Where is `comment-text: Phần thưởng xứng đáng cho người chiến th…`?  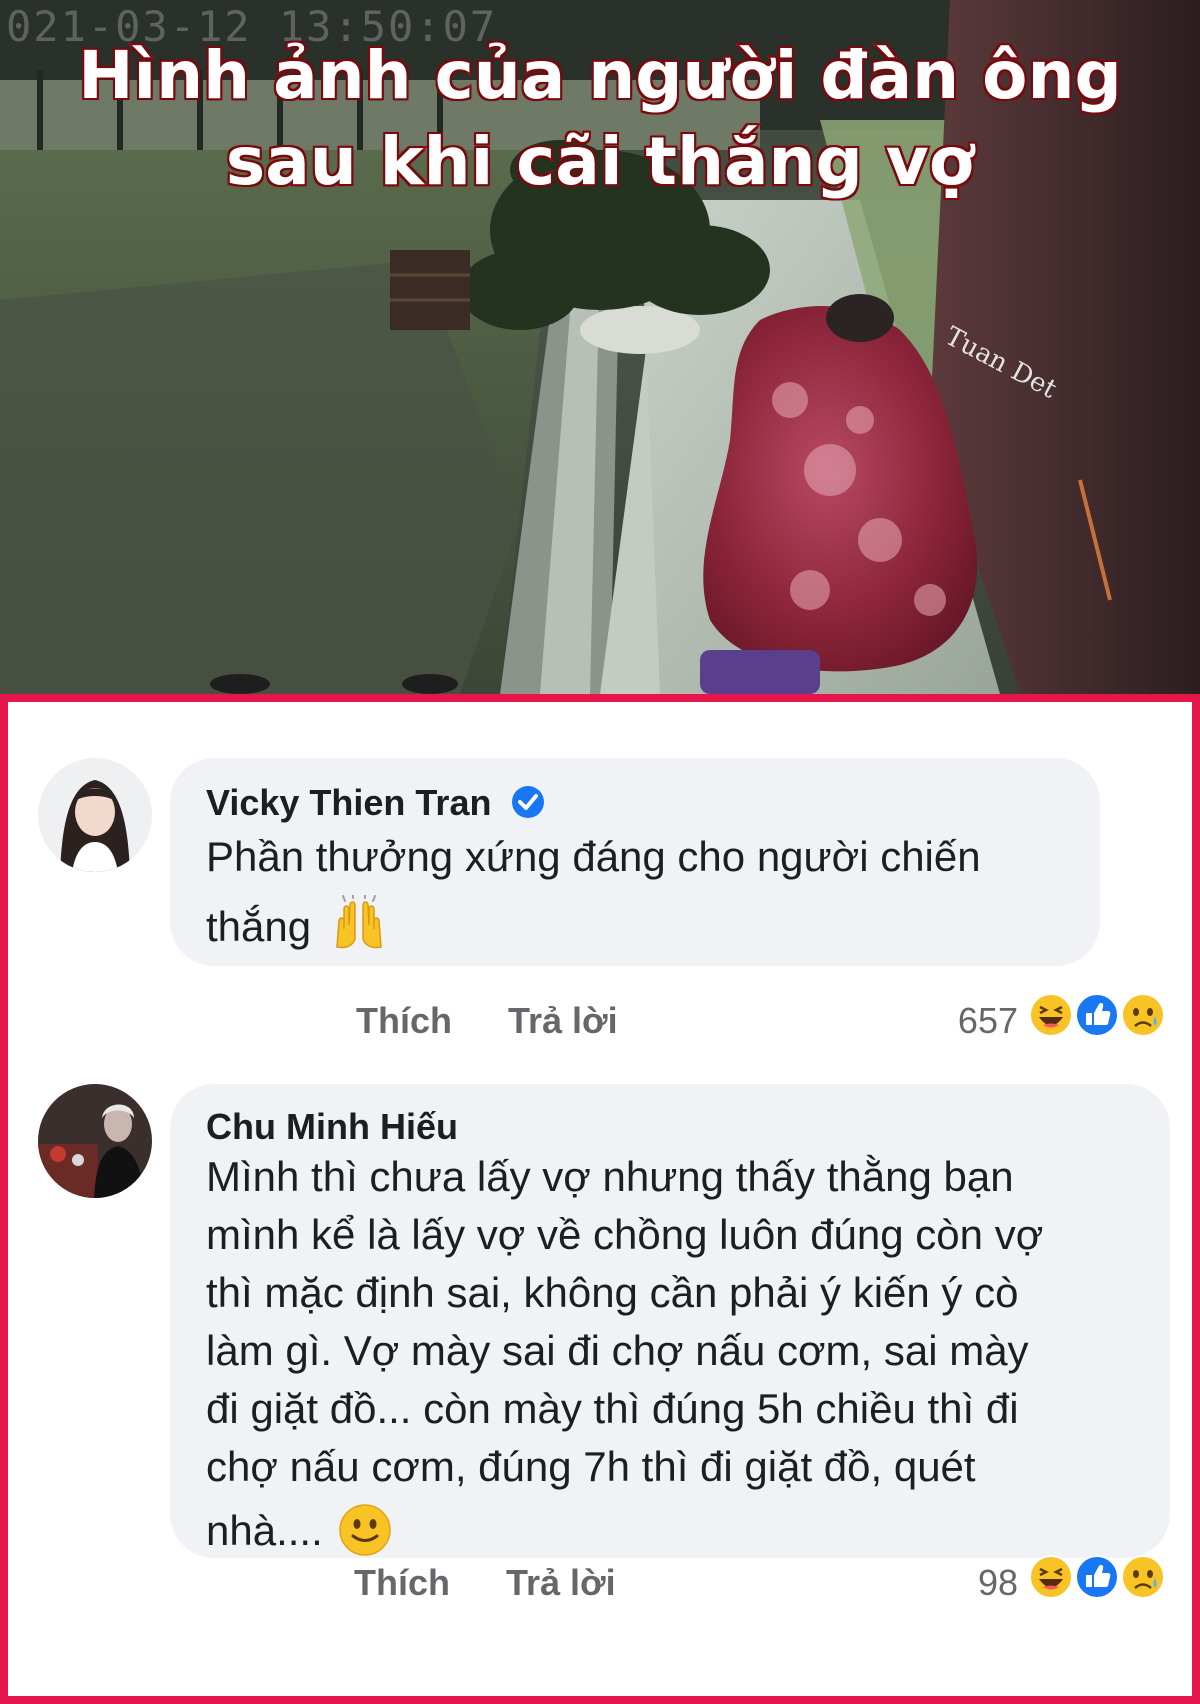
comment-text: Phần thưởng xứng đáng cho người chiến th… is located at coordinates (646, 892).